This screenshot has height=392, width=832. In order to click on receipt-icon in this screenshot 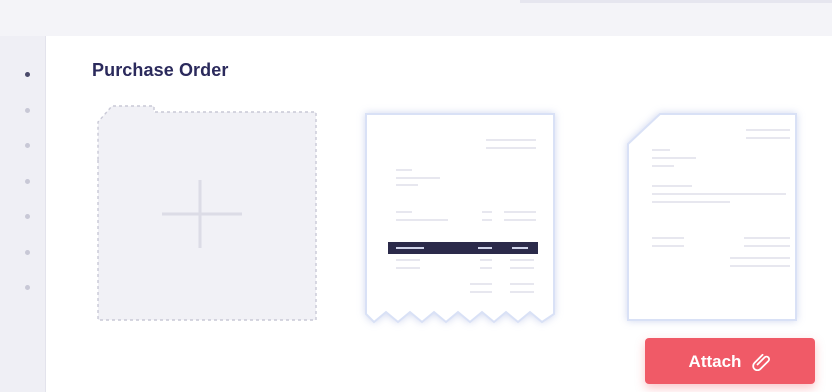, I will do `click(460, 221)`.